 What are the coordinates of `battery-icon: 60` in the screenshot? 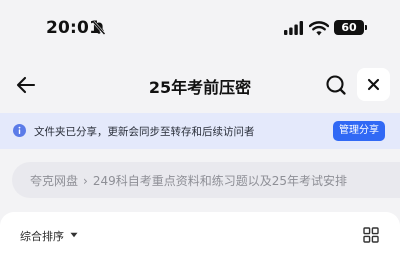 It's located at (350, 27).